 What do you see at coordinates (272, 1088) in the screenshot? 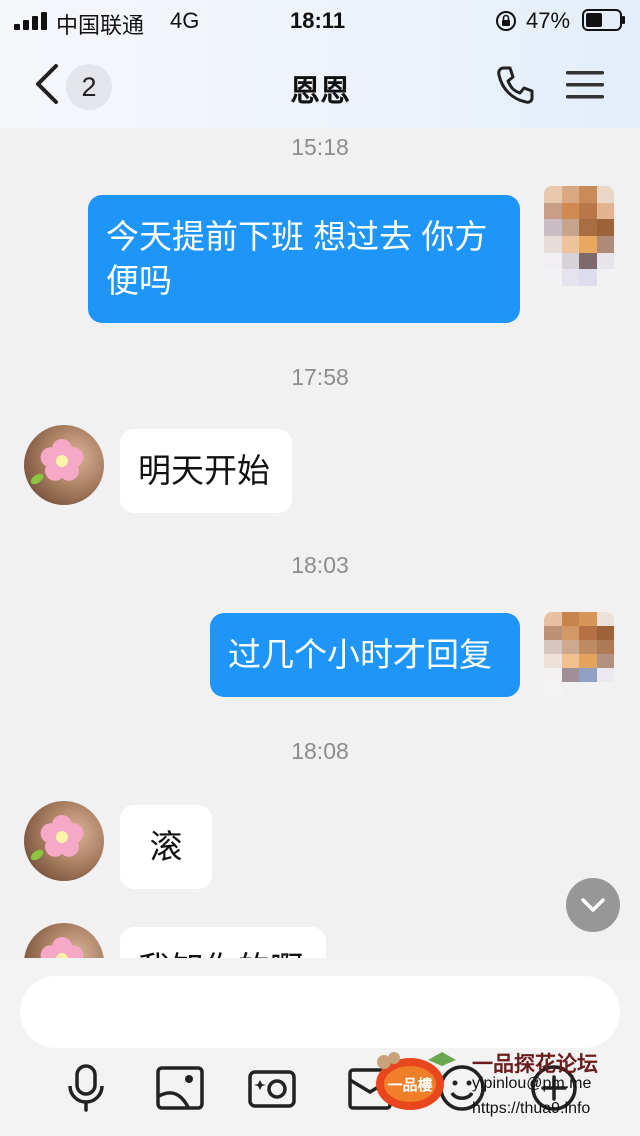
I see `camera-icon` at bounding box center [272, 1088].